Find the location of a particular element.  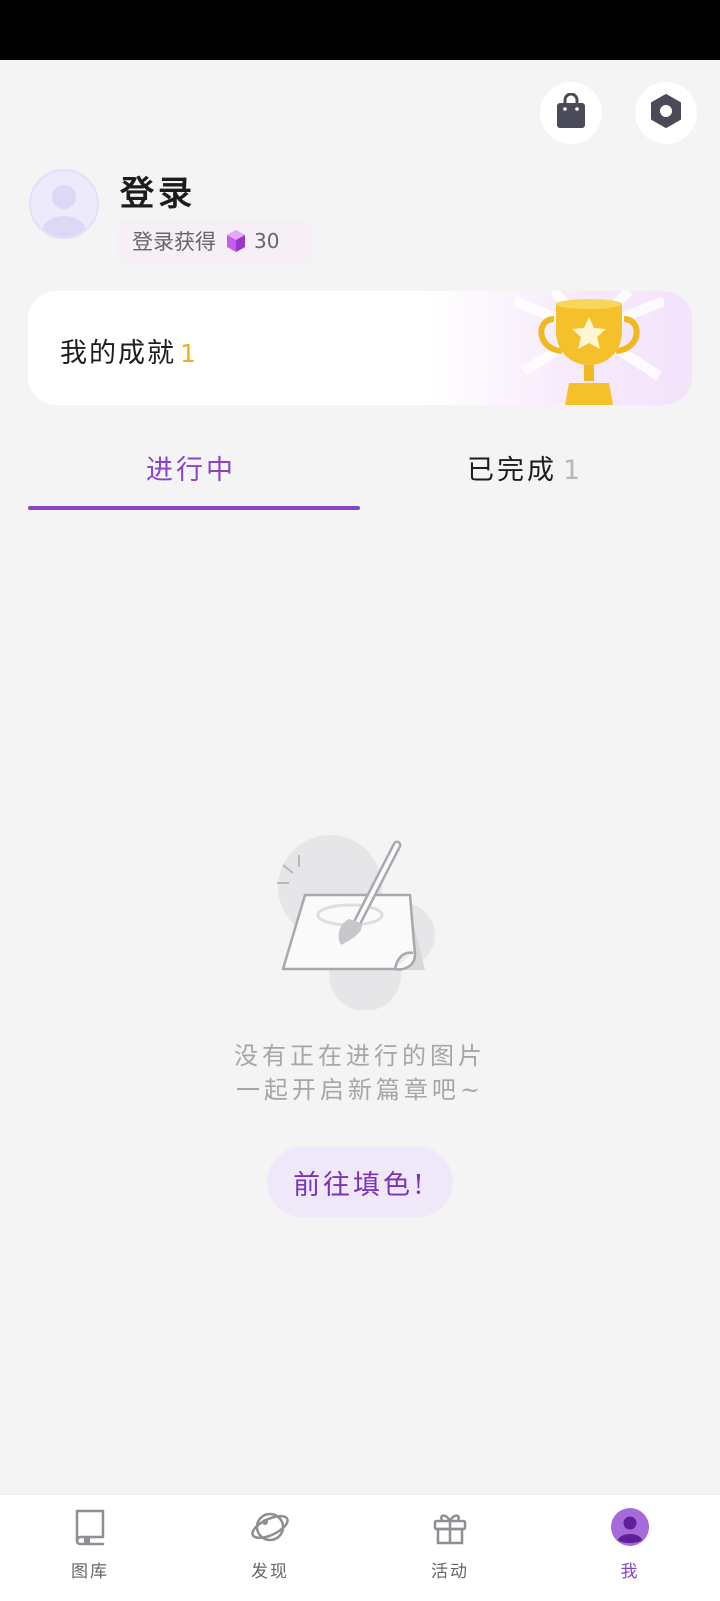

purple-gem-icon is located at coordinates (236, 241).